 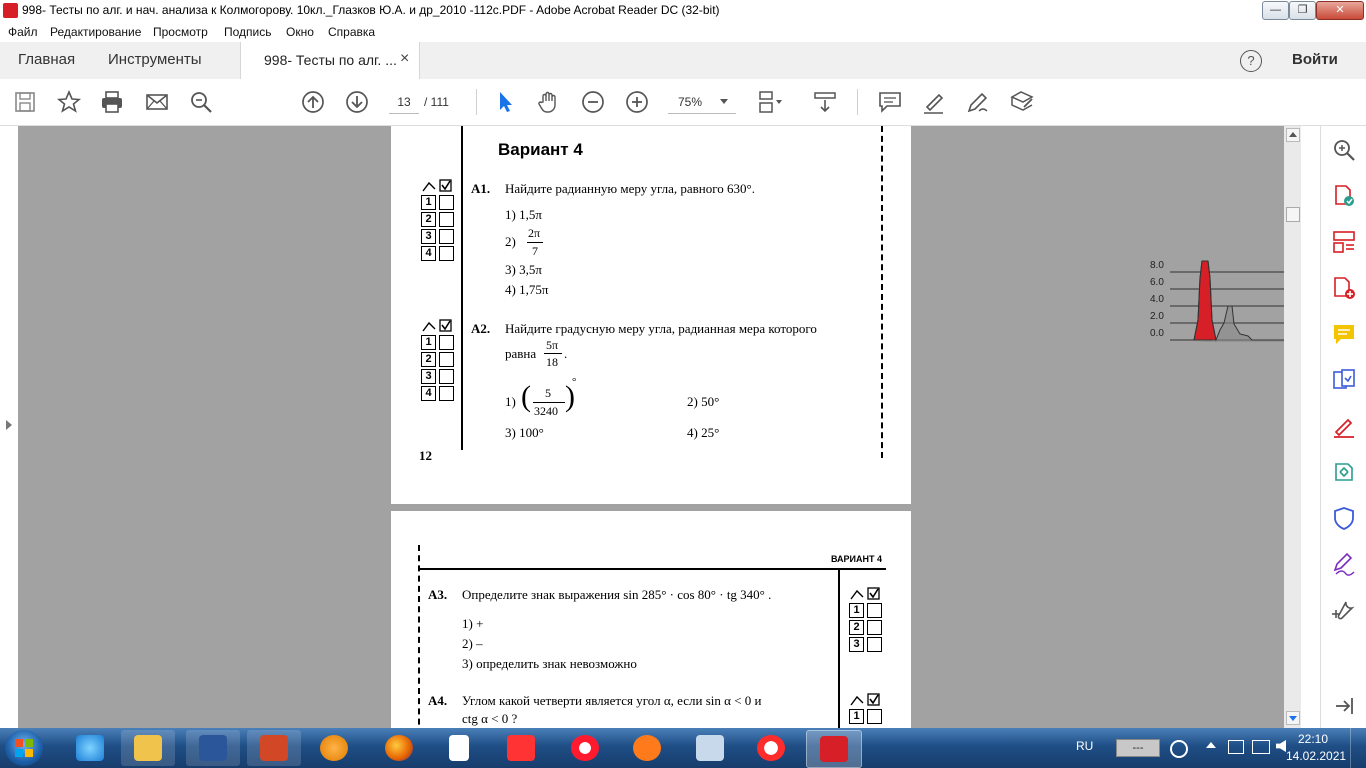 I want to click on zoom-in-icon, so click(x=637, y=102).